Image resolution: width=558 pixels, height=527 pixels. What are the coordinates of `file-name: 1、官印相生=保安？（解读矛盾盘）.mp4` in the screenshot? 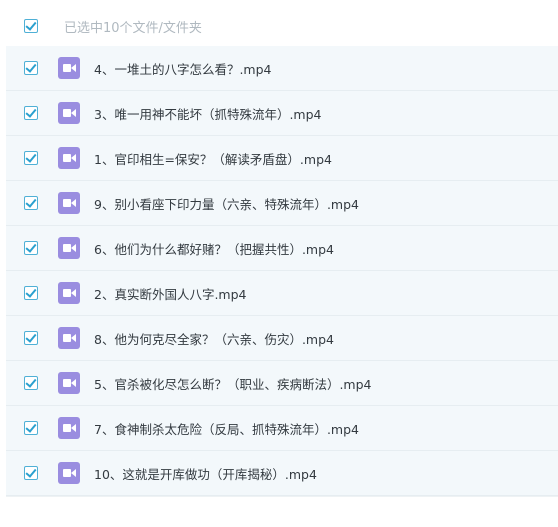 It's located at (213, 158).